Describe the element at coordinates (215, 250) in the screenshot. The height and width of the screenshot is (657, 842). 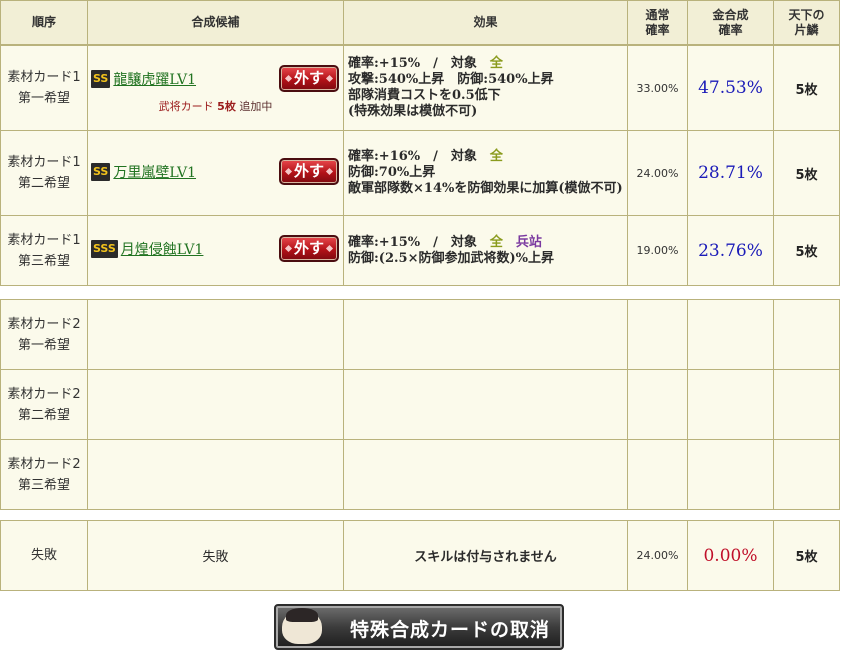
I see `candidate-cell: SSS 月煌侵蝕LV1 外す` at that location.